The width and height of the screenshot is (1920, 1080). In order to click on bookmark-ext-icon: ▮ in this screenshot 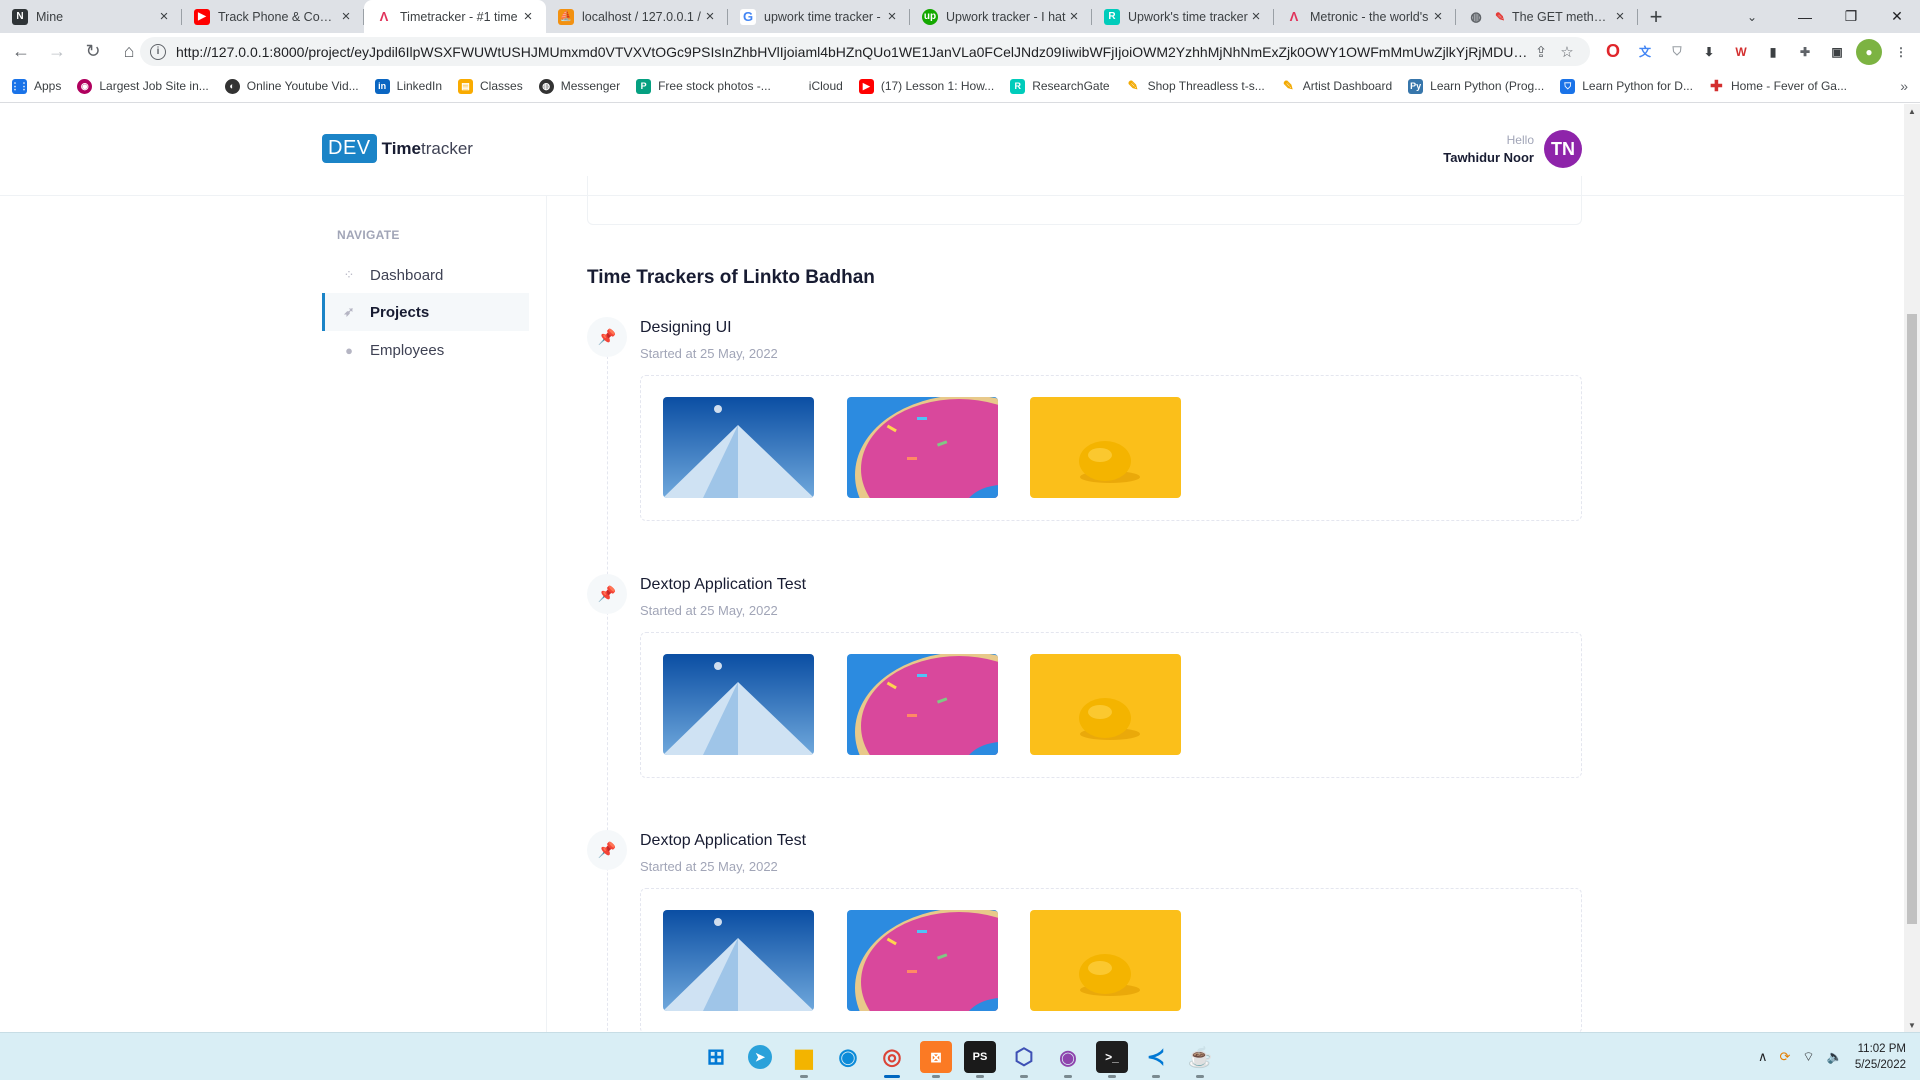, I will do `click(1773, 52)`.